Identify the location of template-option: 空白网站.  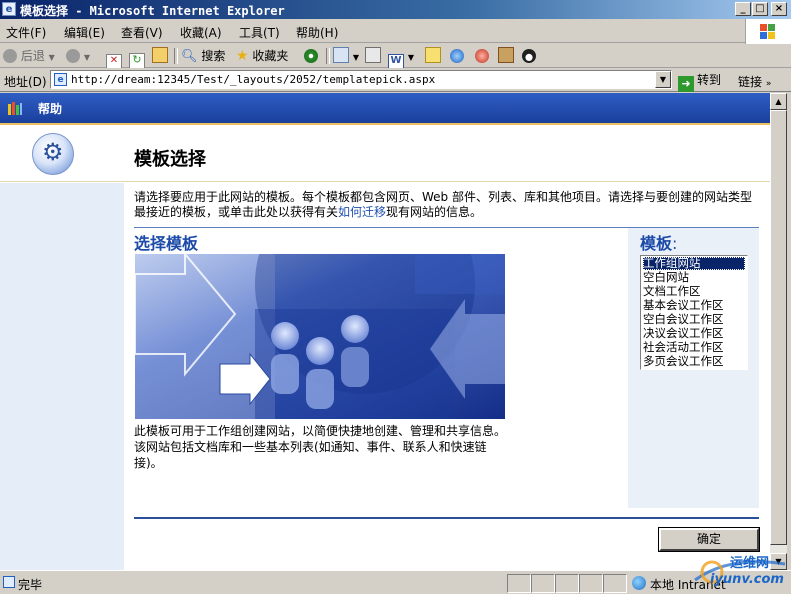
(694, 277).